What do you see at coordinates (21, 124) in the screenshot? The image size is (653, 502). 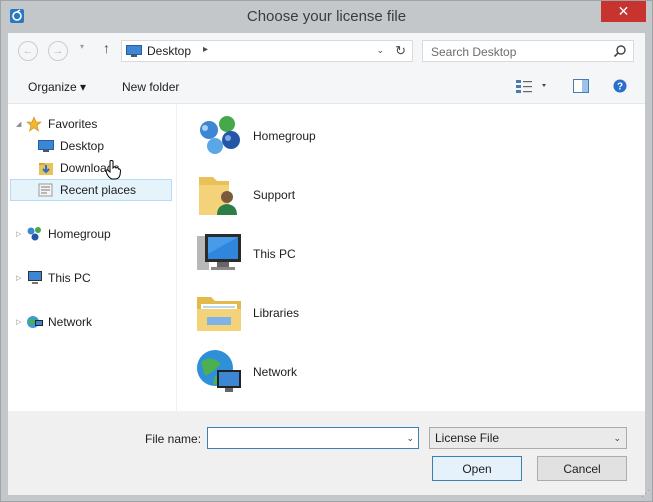 I see `expand-icon: ◢` at bounding box center [21, 124].